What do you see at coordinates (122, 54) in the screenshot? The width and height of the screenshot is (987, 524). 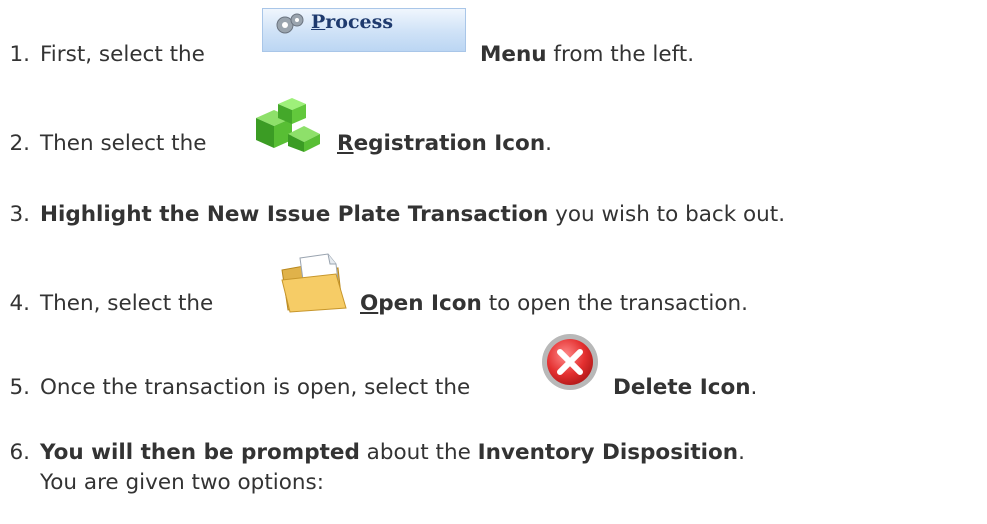 I see `step-text: First, select the` at bounding box center [122, 54].